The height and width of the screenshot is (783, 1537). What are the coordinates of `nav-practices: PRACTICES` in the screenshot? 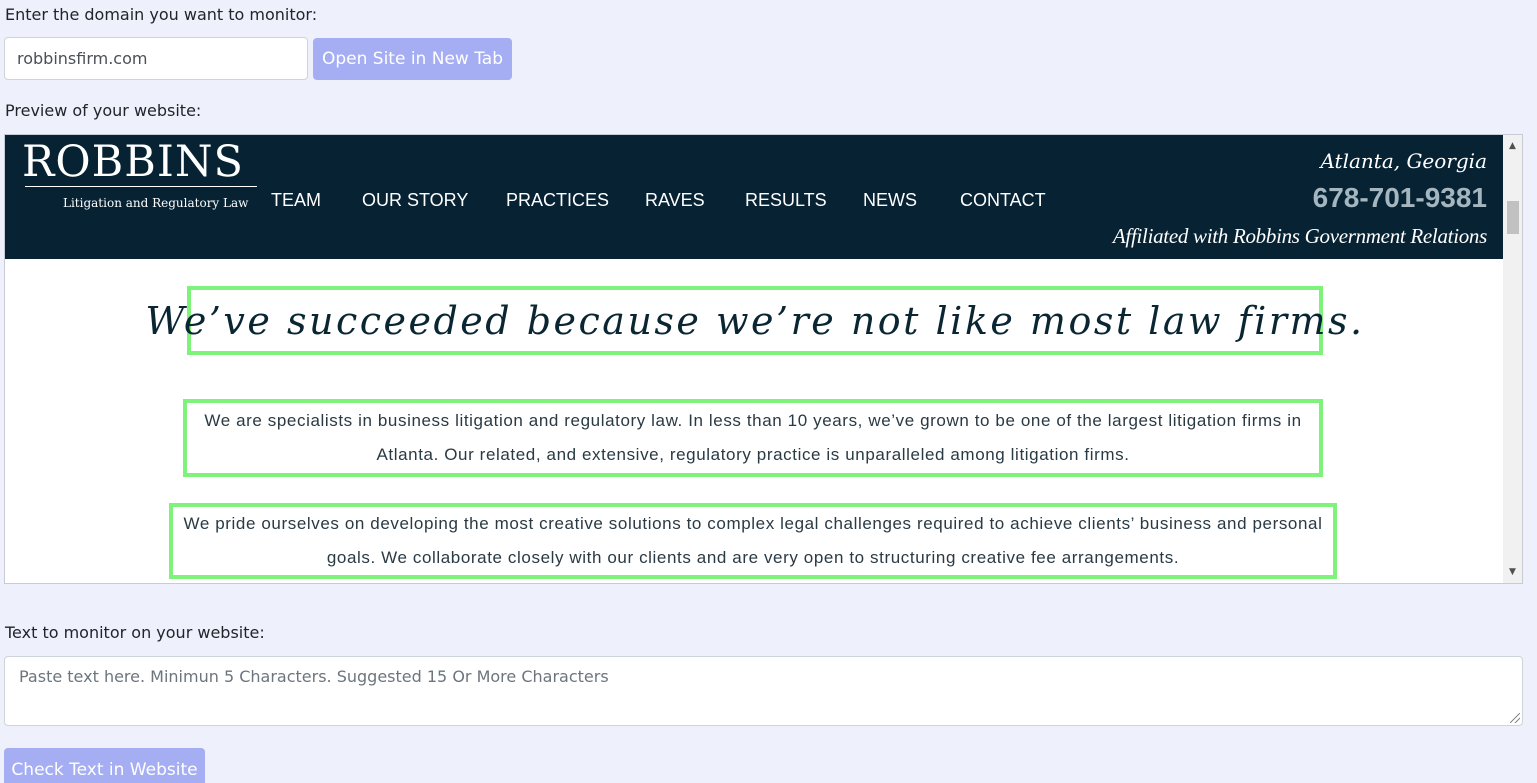 It's located at (557, 200).